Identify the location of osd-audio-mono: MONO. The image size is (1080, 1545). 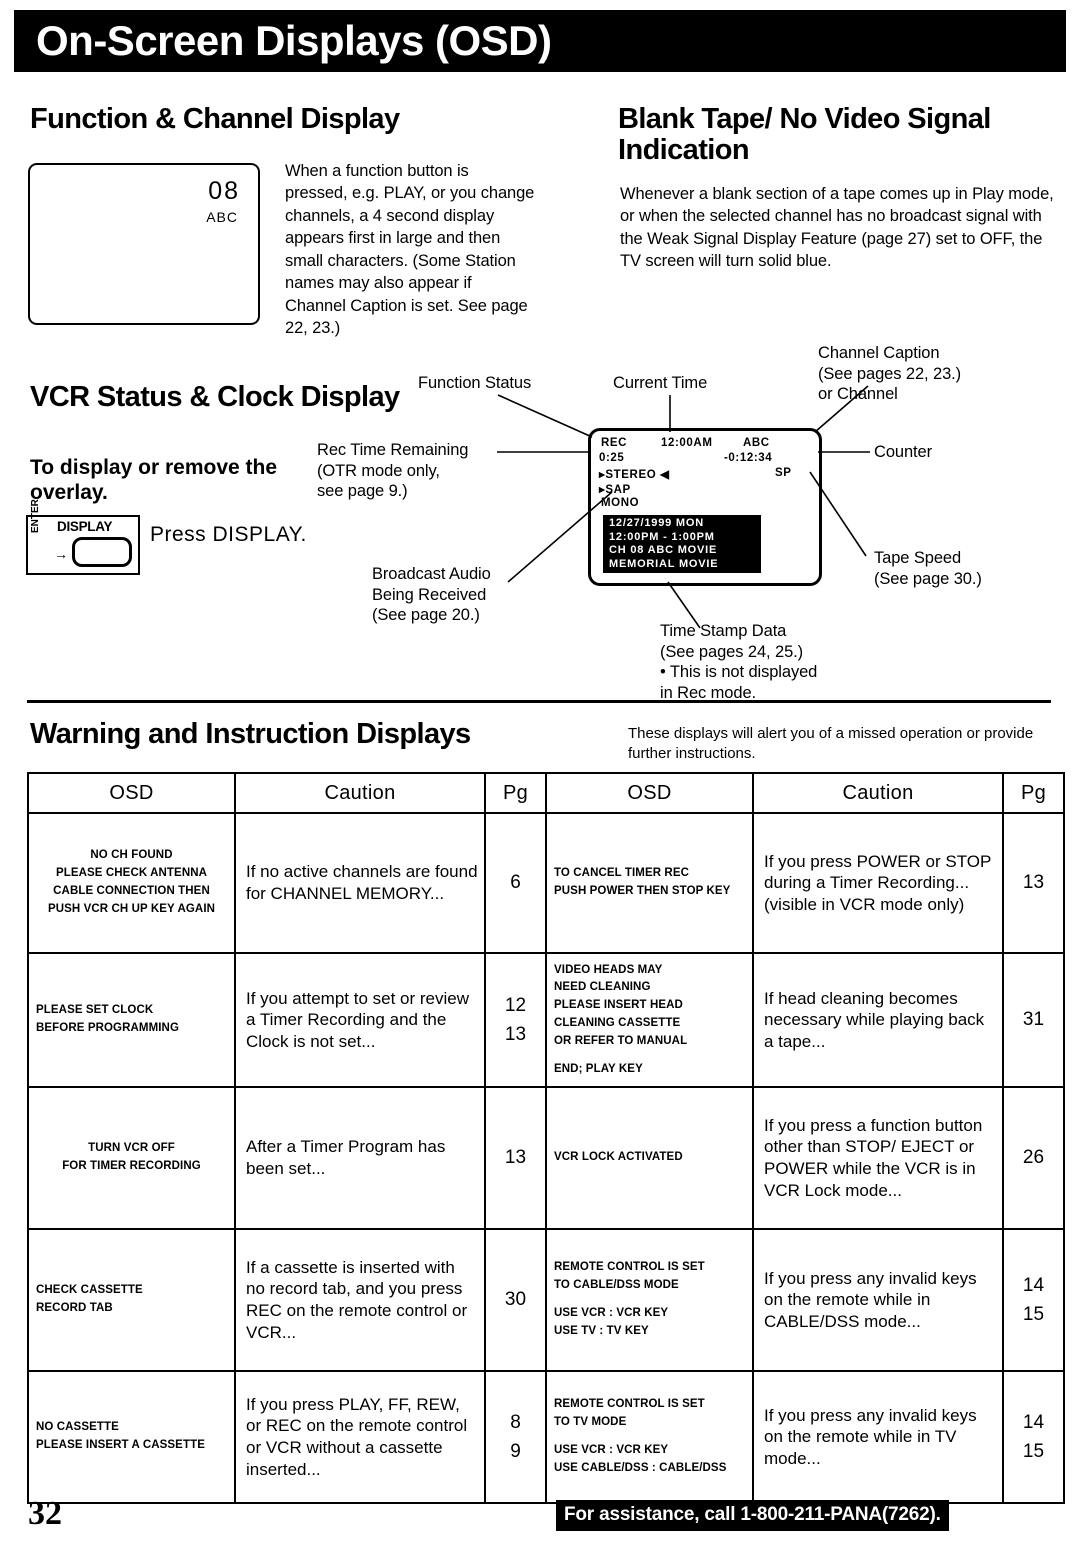
(620, 503).